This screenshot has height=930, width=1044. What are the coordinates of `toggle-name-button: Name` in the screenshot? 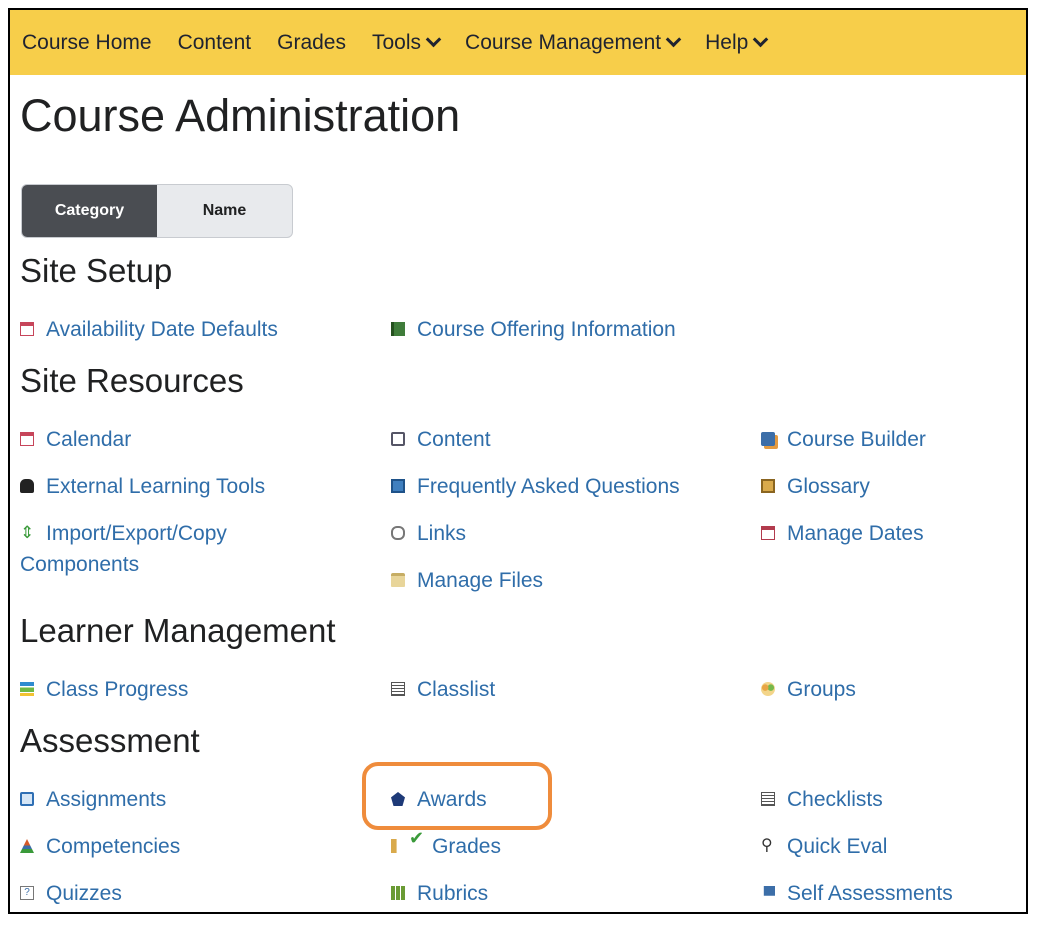 It's located at (224, 211).